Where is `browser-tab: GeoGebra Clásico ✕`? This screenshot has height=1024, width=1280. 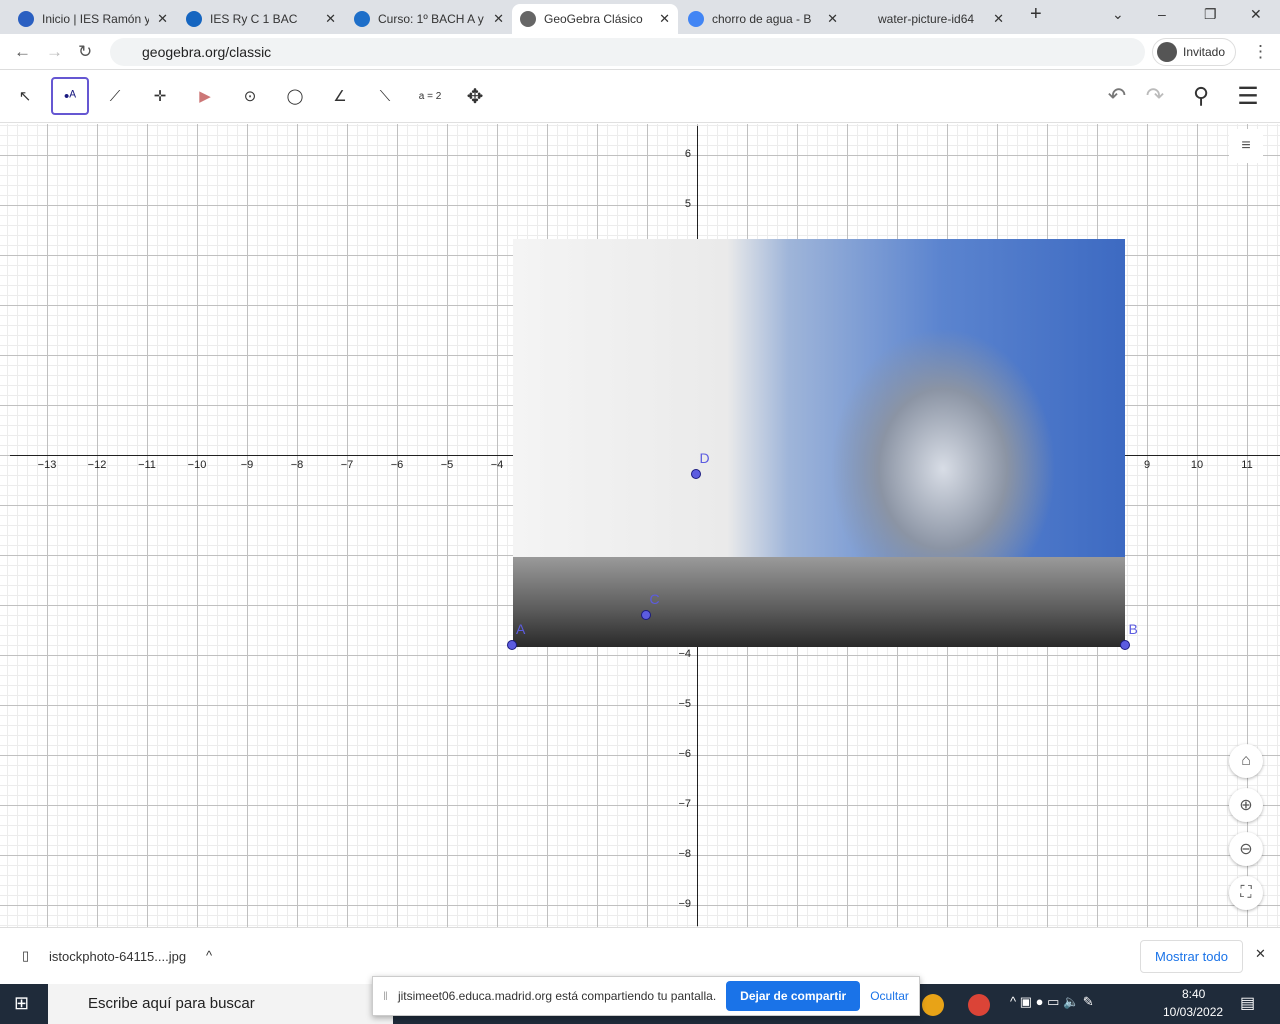
browser-tab: GeoGebra Clásico ✕ is located at coordinates (595, 19).